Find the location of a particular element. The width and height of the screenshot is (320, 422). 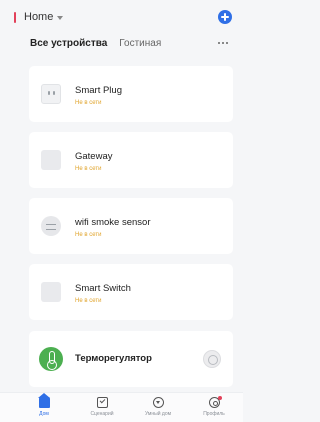

device-card-smart-switch: Smart Switch Не в сети is located at coordinates (131, 292).